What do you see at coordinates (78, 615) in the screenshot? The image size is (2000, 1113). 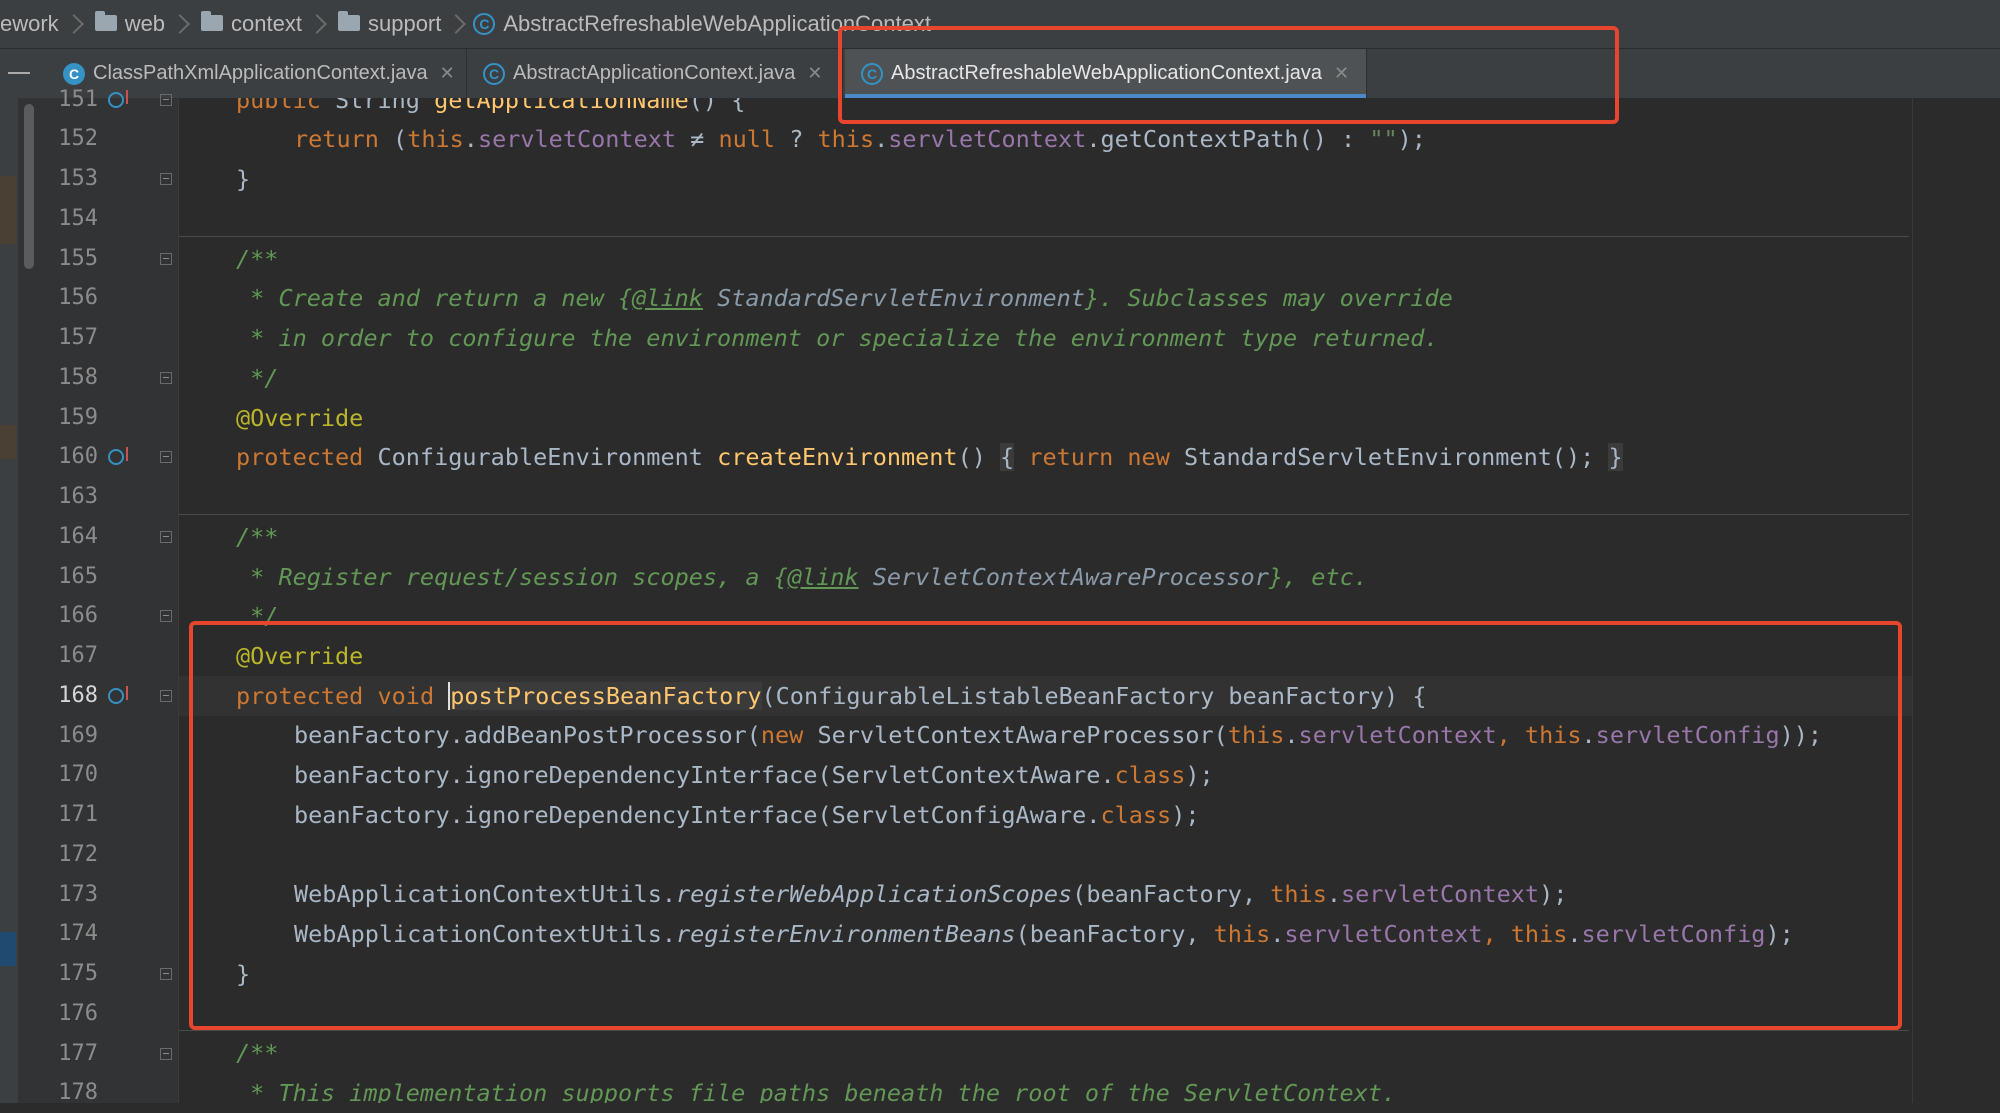 I see `line-number: 166` at bounding box center [78, 615].